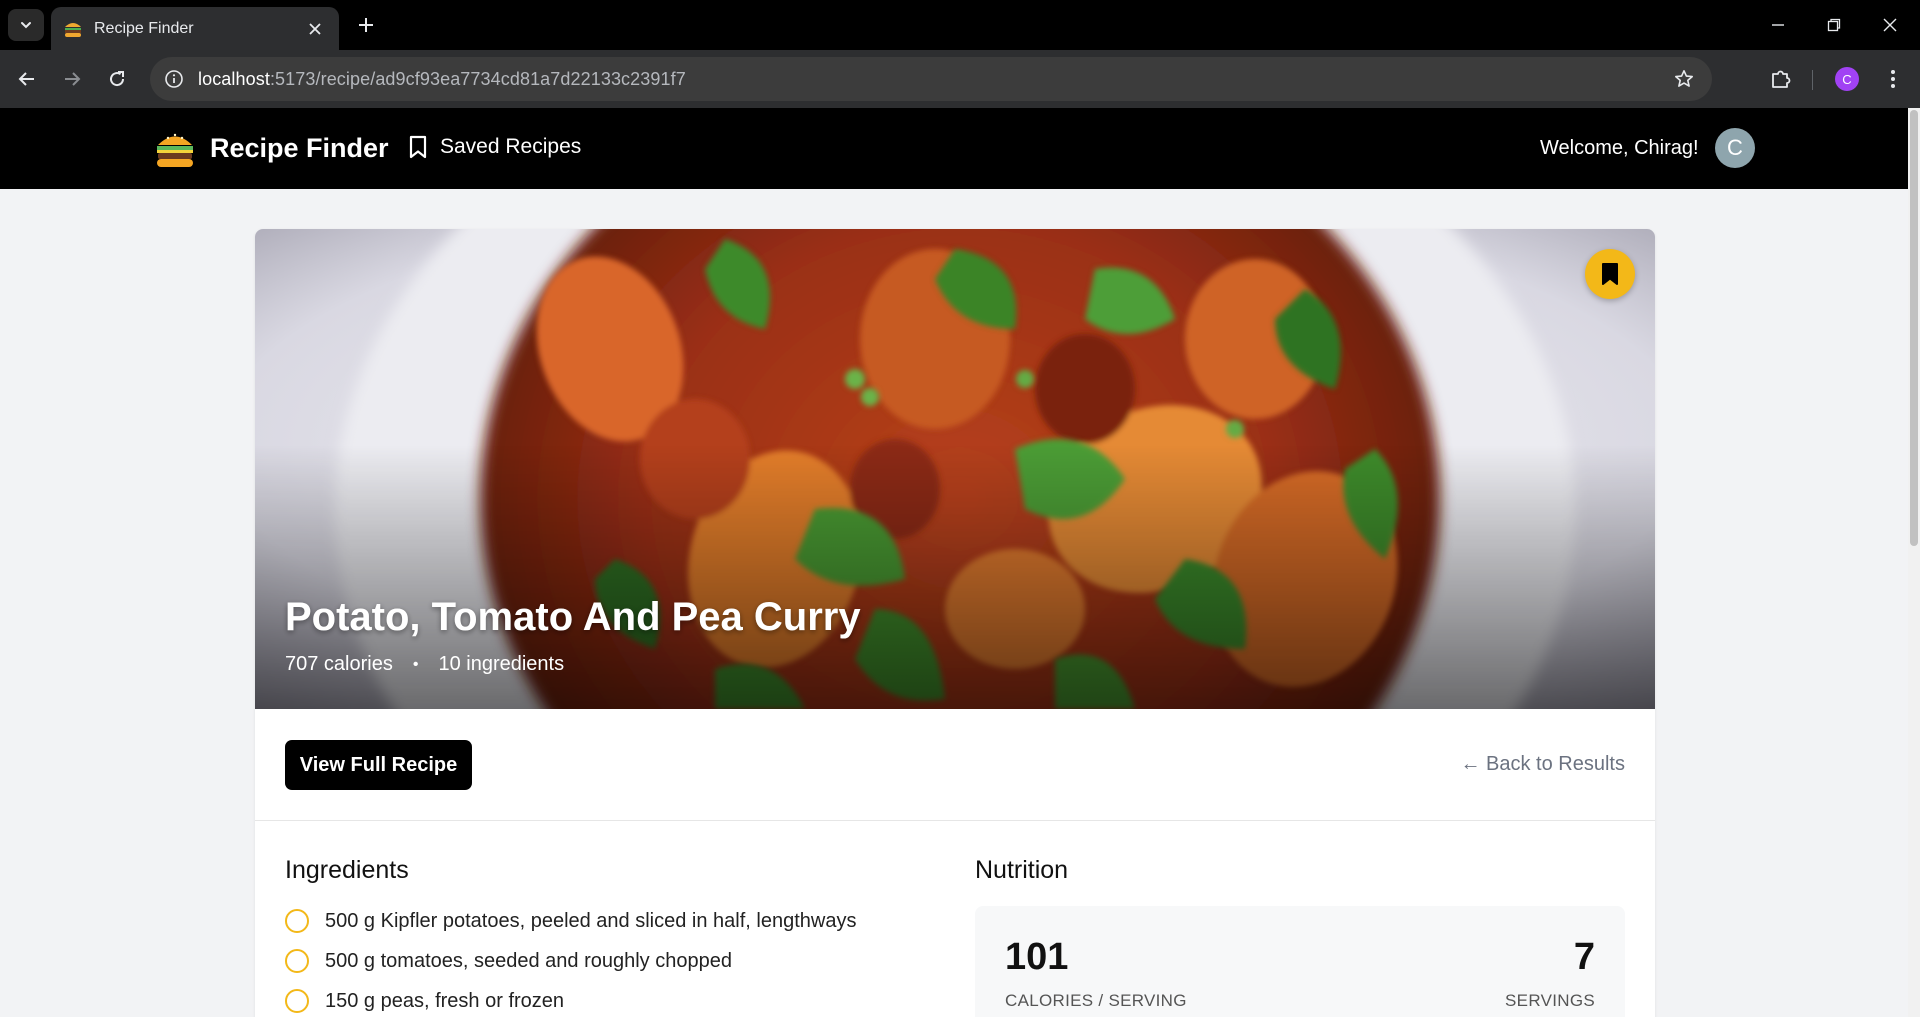  I want to click on welcome-text: Welcome, Chirag!, so click(1619, 148).